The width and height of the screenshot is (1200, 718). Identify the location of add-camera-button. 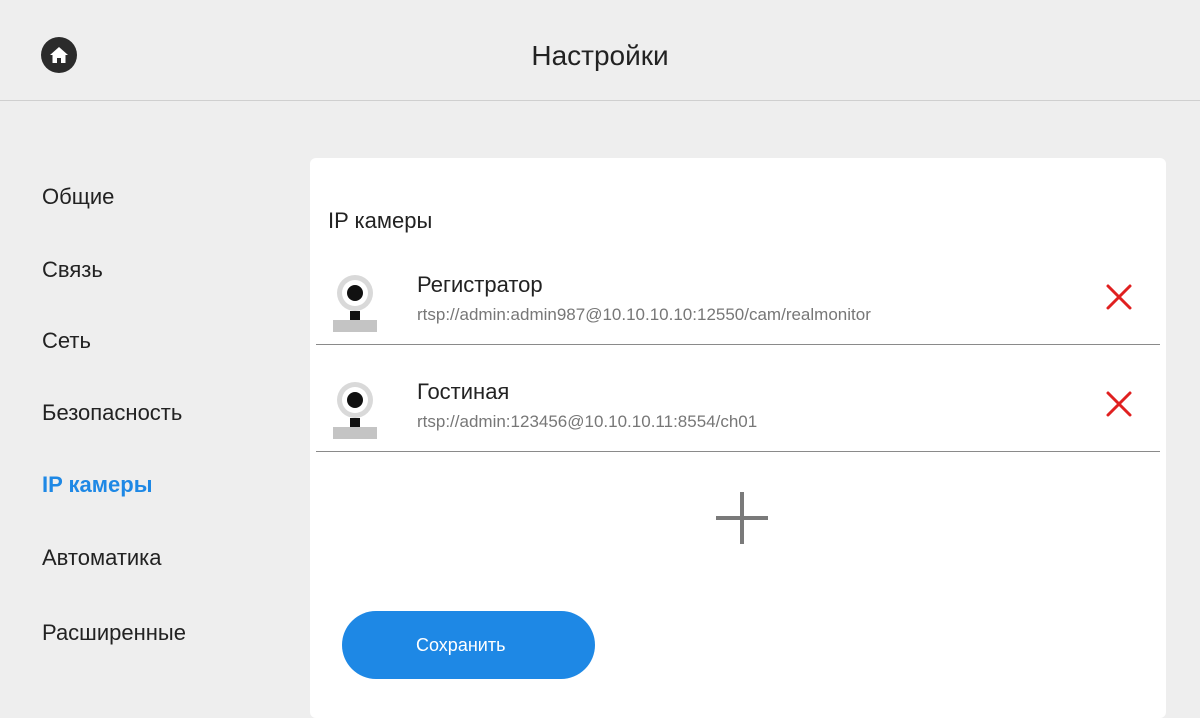
(742, 518).